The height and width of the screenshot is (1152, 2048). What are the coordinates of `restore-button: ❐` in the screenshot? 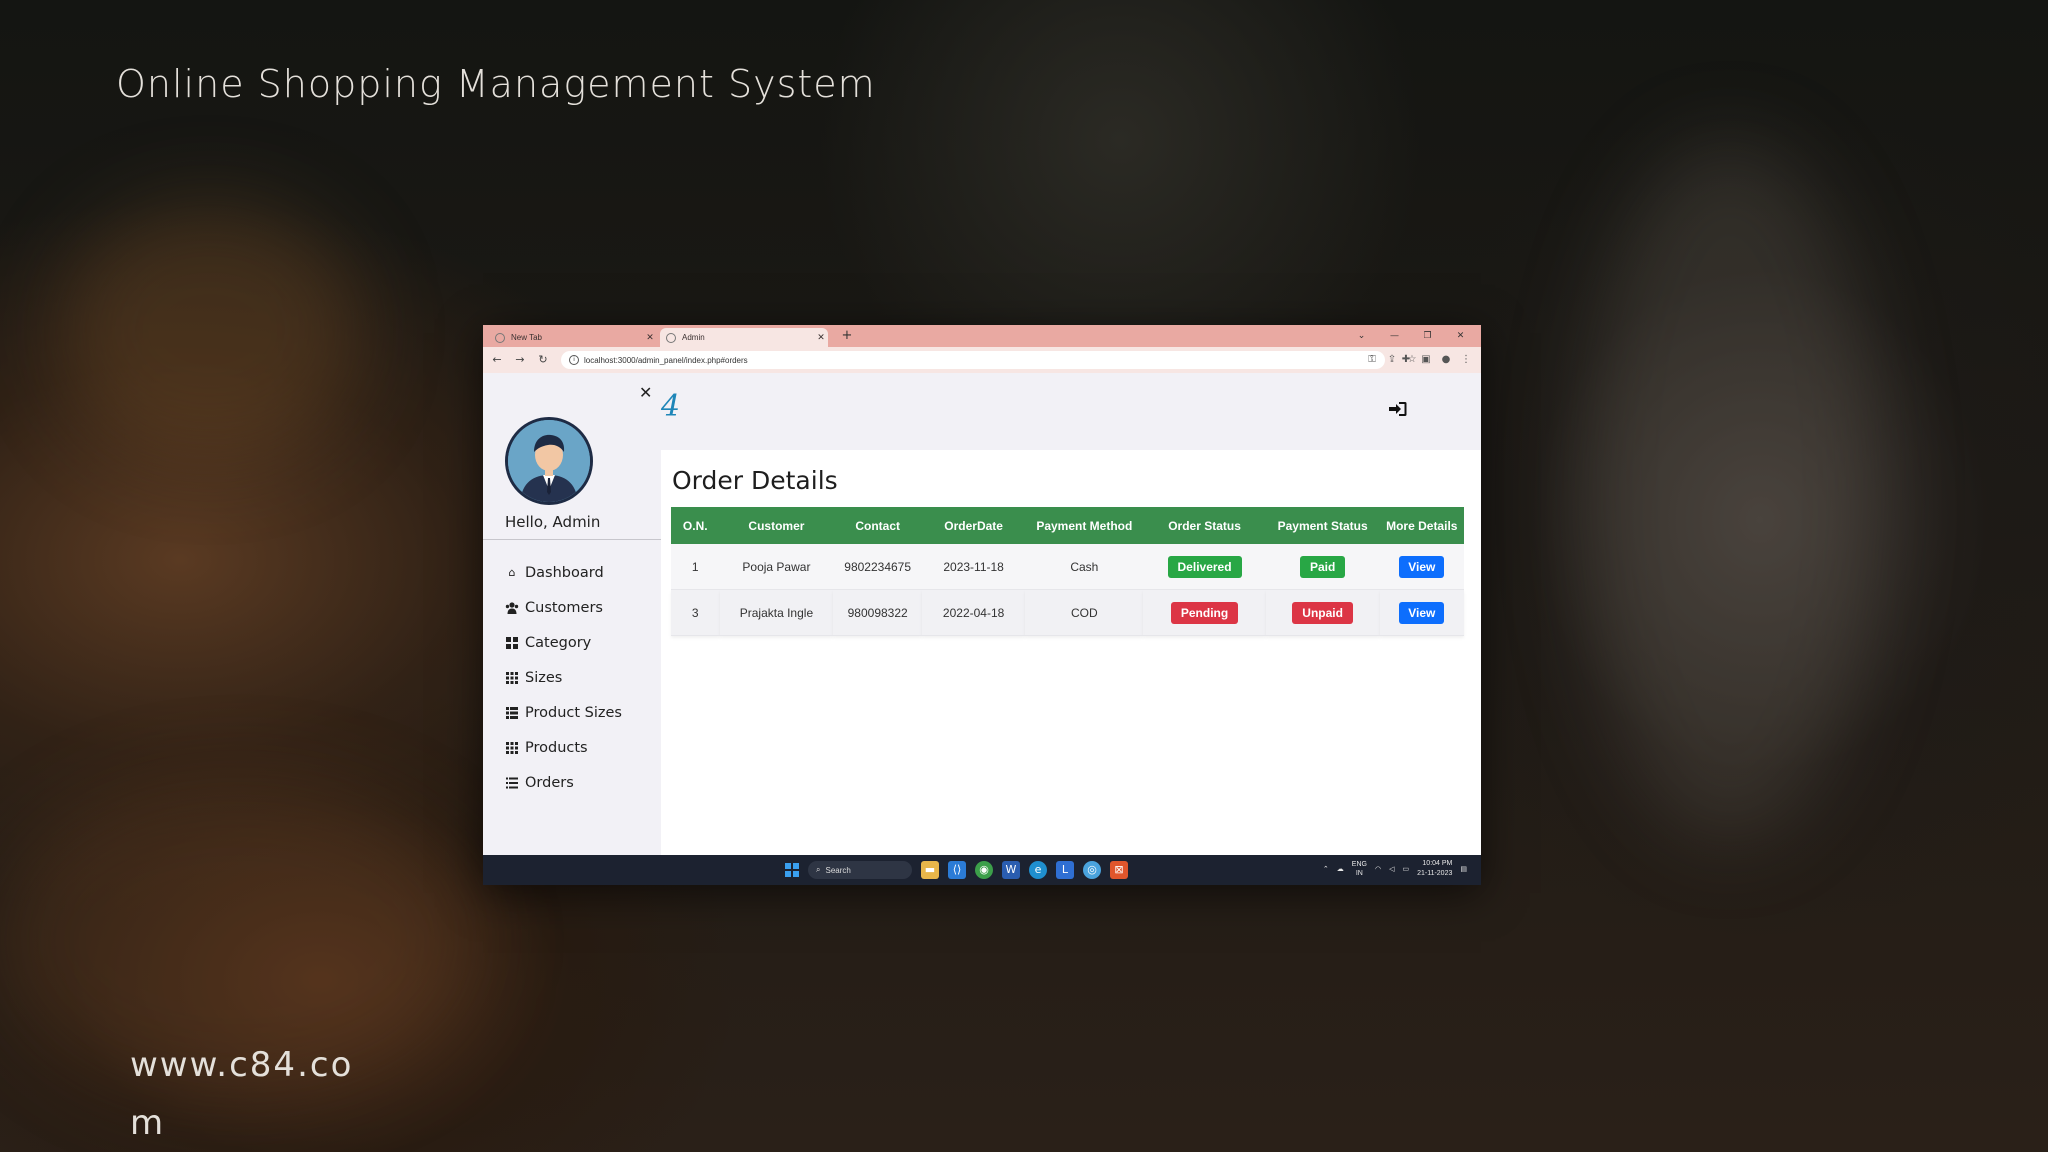 It's located at (1427, 336).